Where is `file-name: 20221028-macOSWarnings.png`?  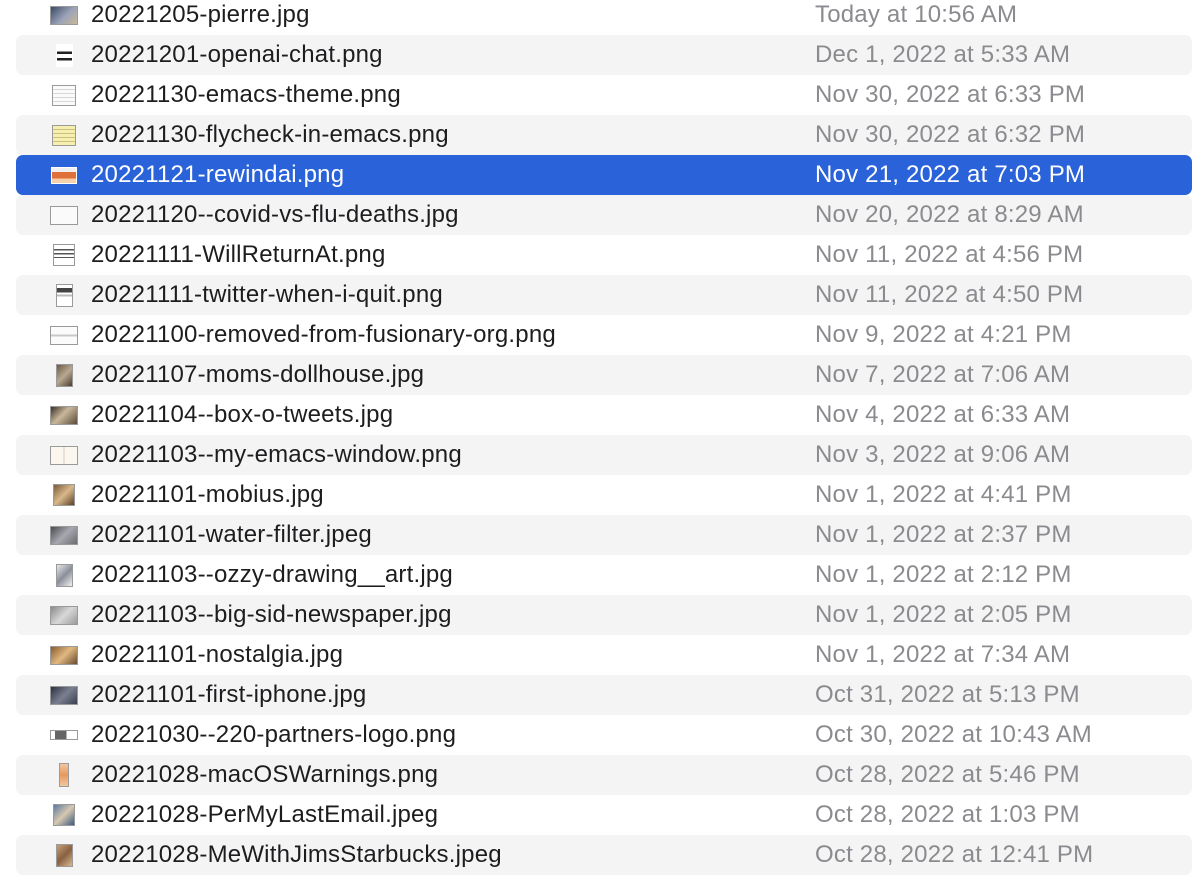
file-name: 20221028-macOSWarnings.png is located at coordinates (265, 774).